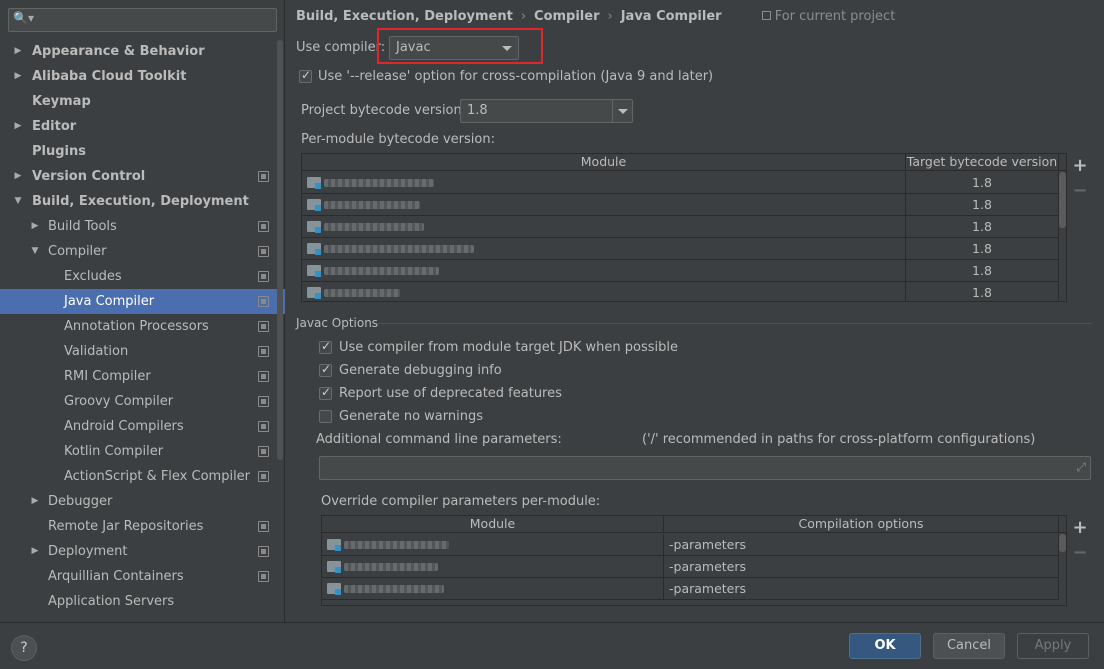 Image resolution: width=1104 pixels, height=669 pixels. Describe the element at coordinates (450, 393) in the screenshot. I see `deprecated-features-label: Report use of deprecated features` at that location.